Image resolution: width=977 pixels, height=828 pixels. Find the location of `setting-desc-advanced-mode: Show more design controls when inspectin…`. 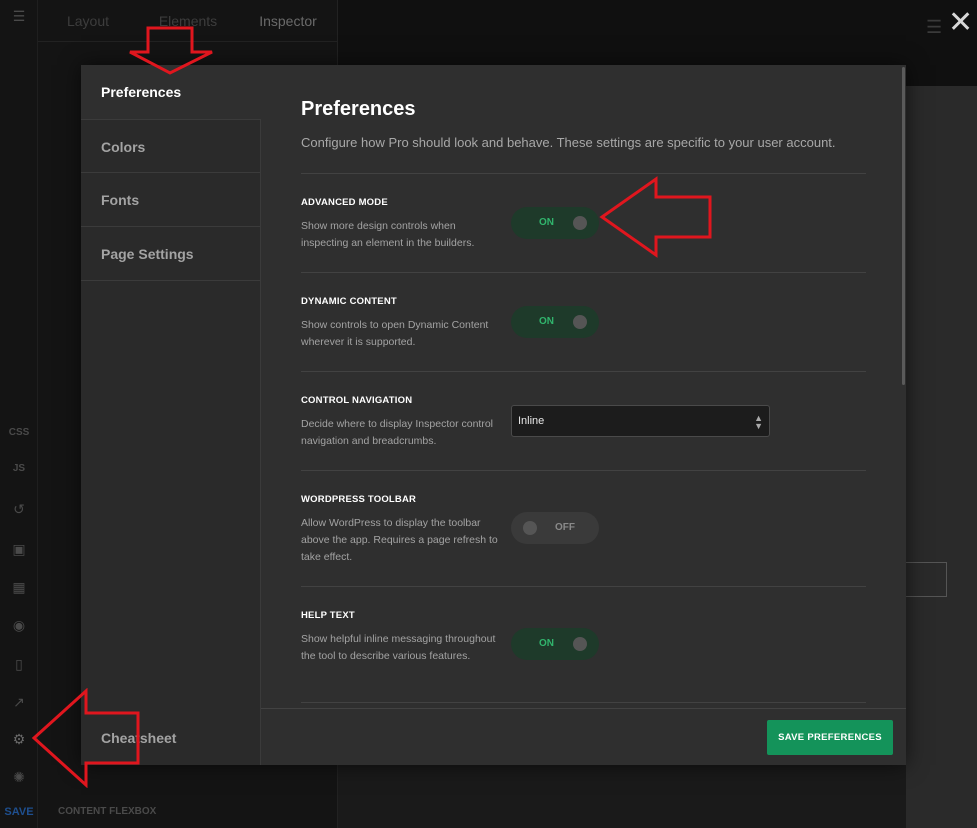

setting-desc-advanced-mode: Show more design controls when inspectin… is located at coordinates (388, 234).